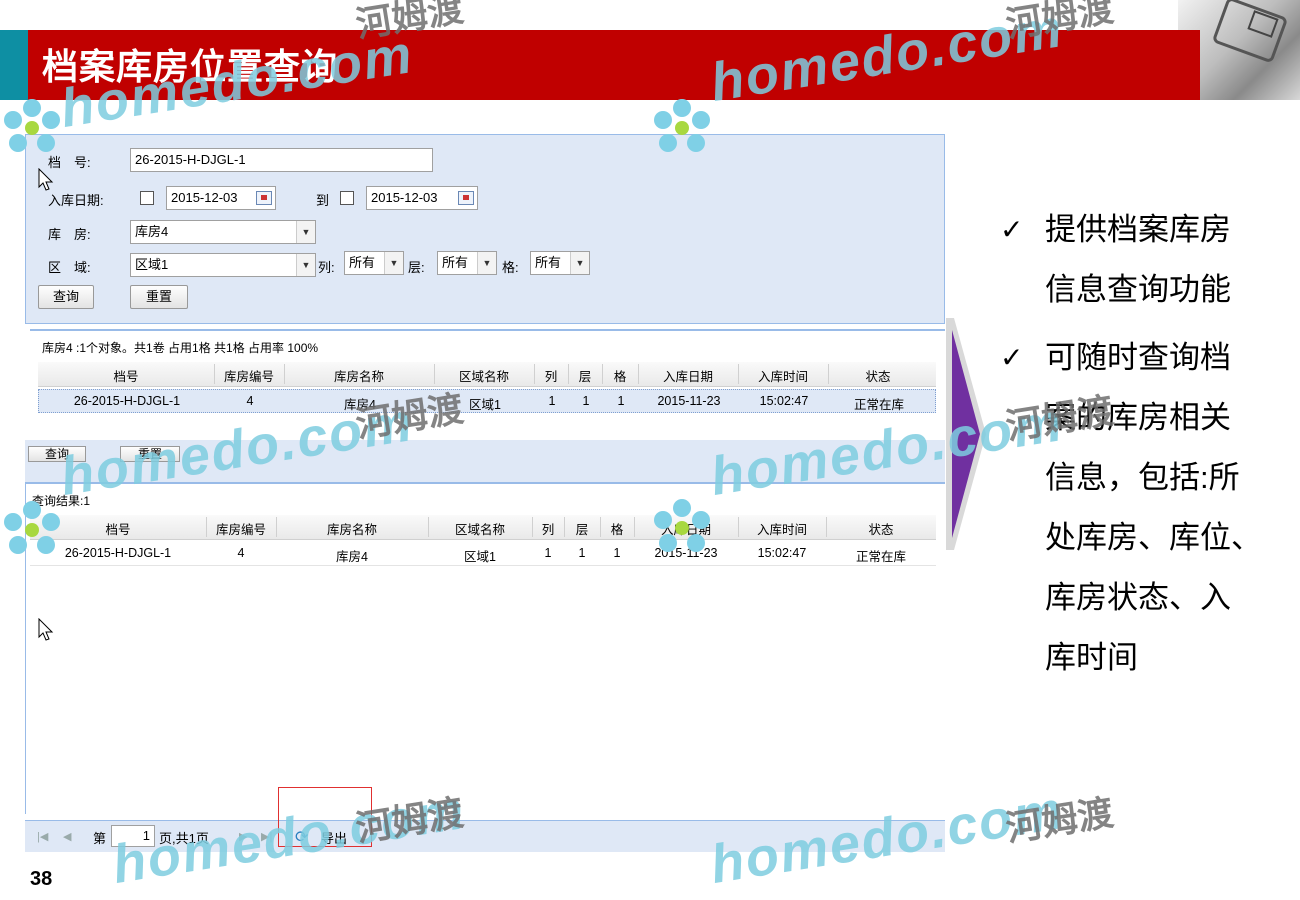 The height and width of the screenshot is (900, 1300). I want to click on bullet-2-line-3: 信息，包括:所, so click(1142, 477).